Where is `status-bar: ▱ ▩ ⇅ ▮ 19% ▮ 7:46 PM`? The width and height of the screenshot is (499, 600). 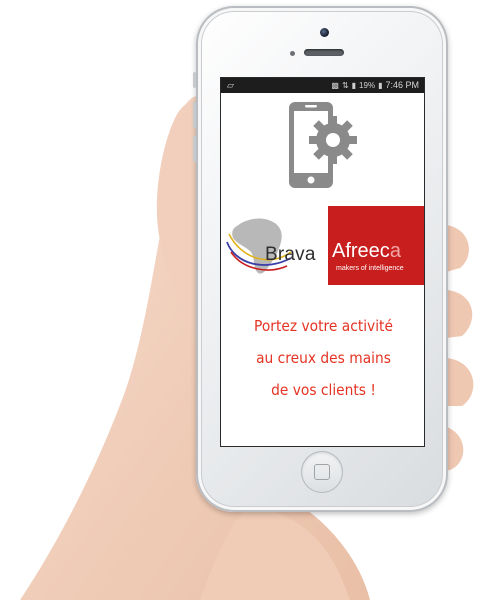 status-bar: ▱ ▩ ⇅ ▮ 19% ▮ 7:46 PM is located at coordinates (322, 85).